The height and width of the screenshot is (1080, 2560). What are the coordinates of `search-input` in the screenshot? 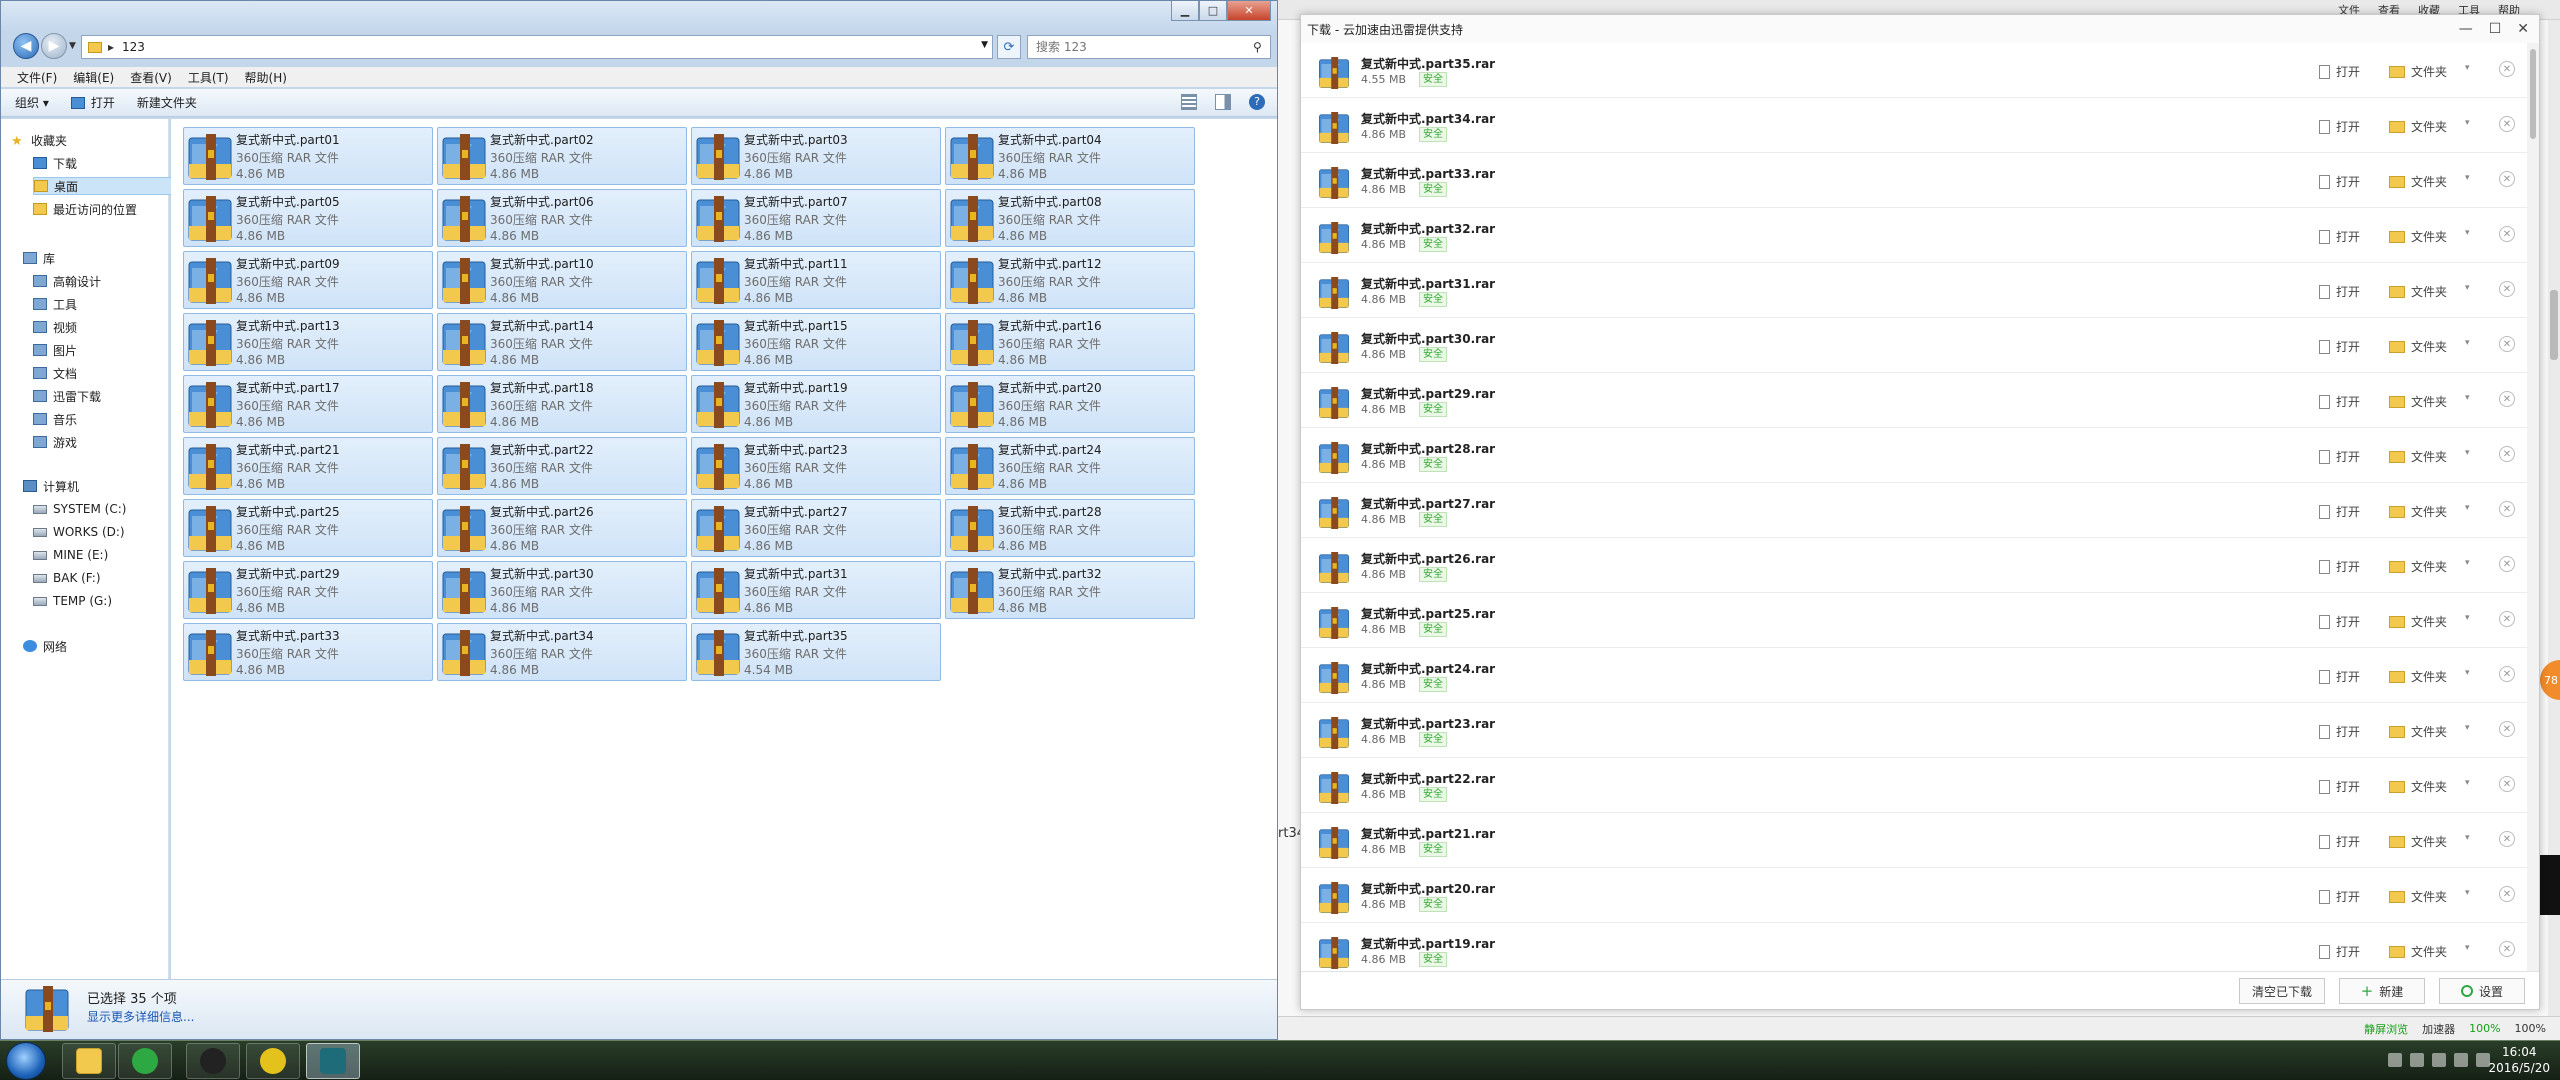 It's located at (1149, 47).